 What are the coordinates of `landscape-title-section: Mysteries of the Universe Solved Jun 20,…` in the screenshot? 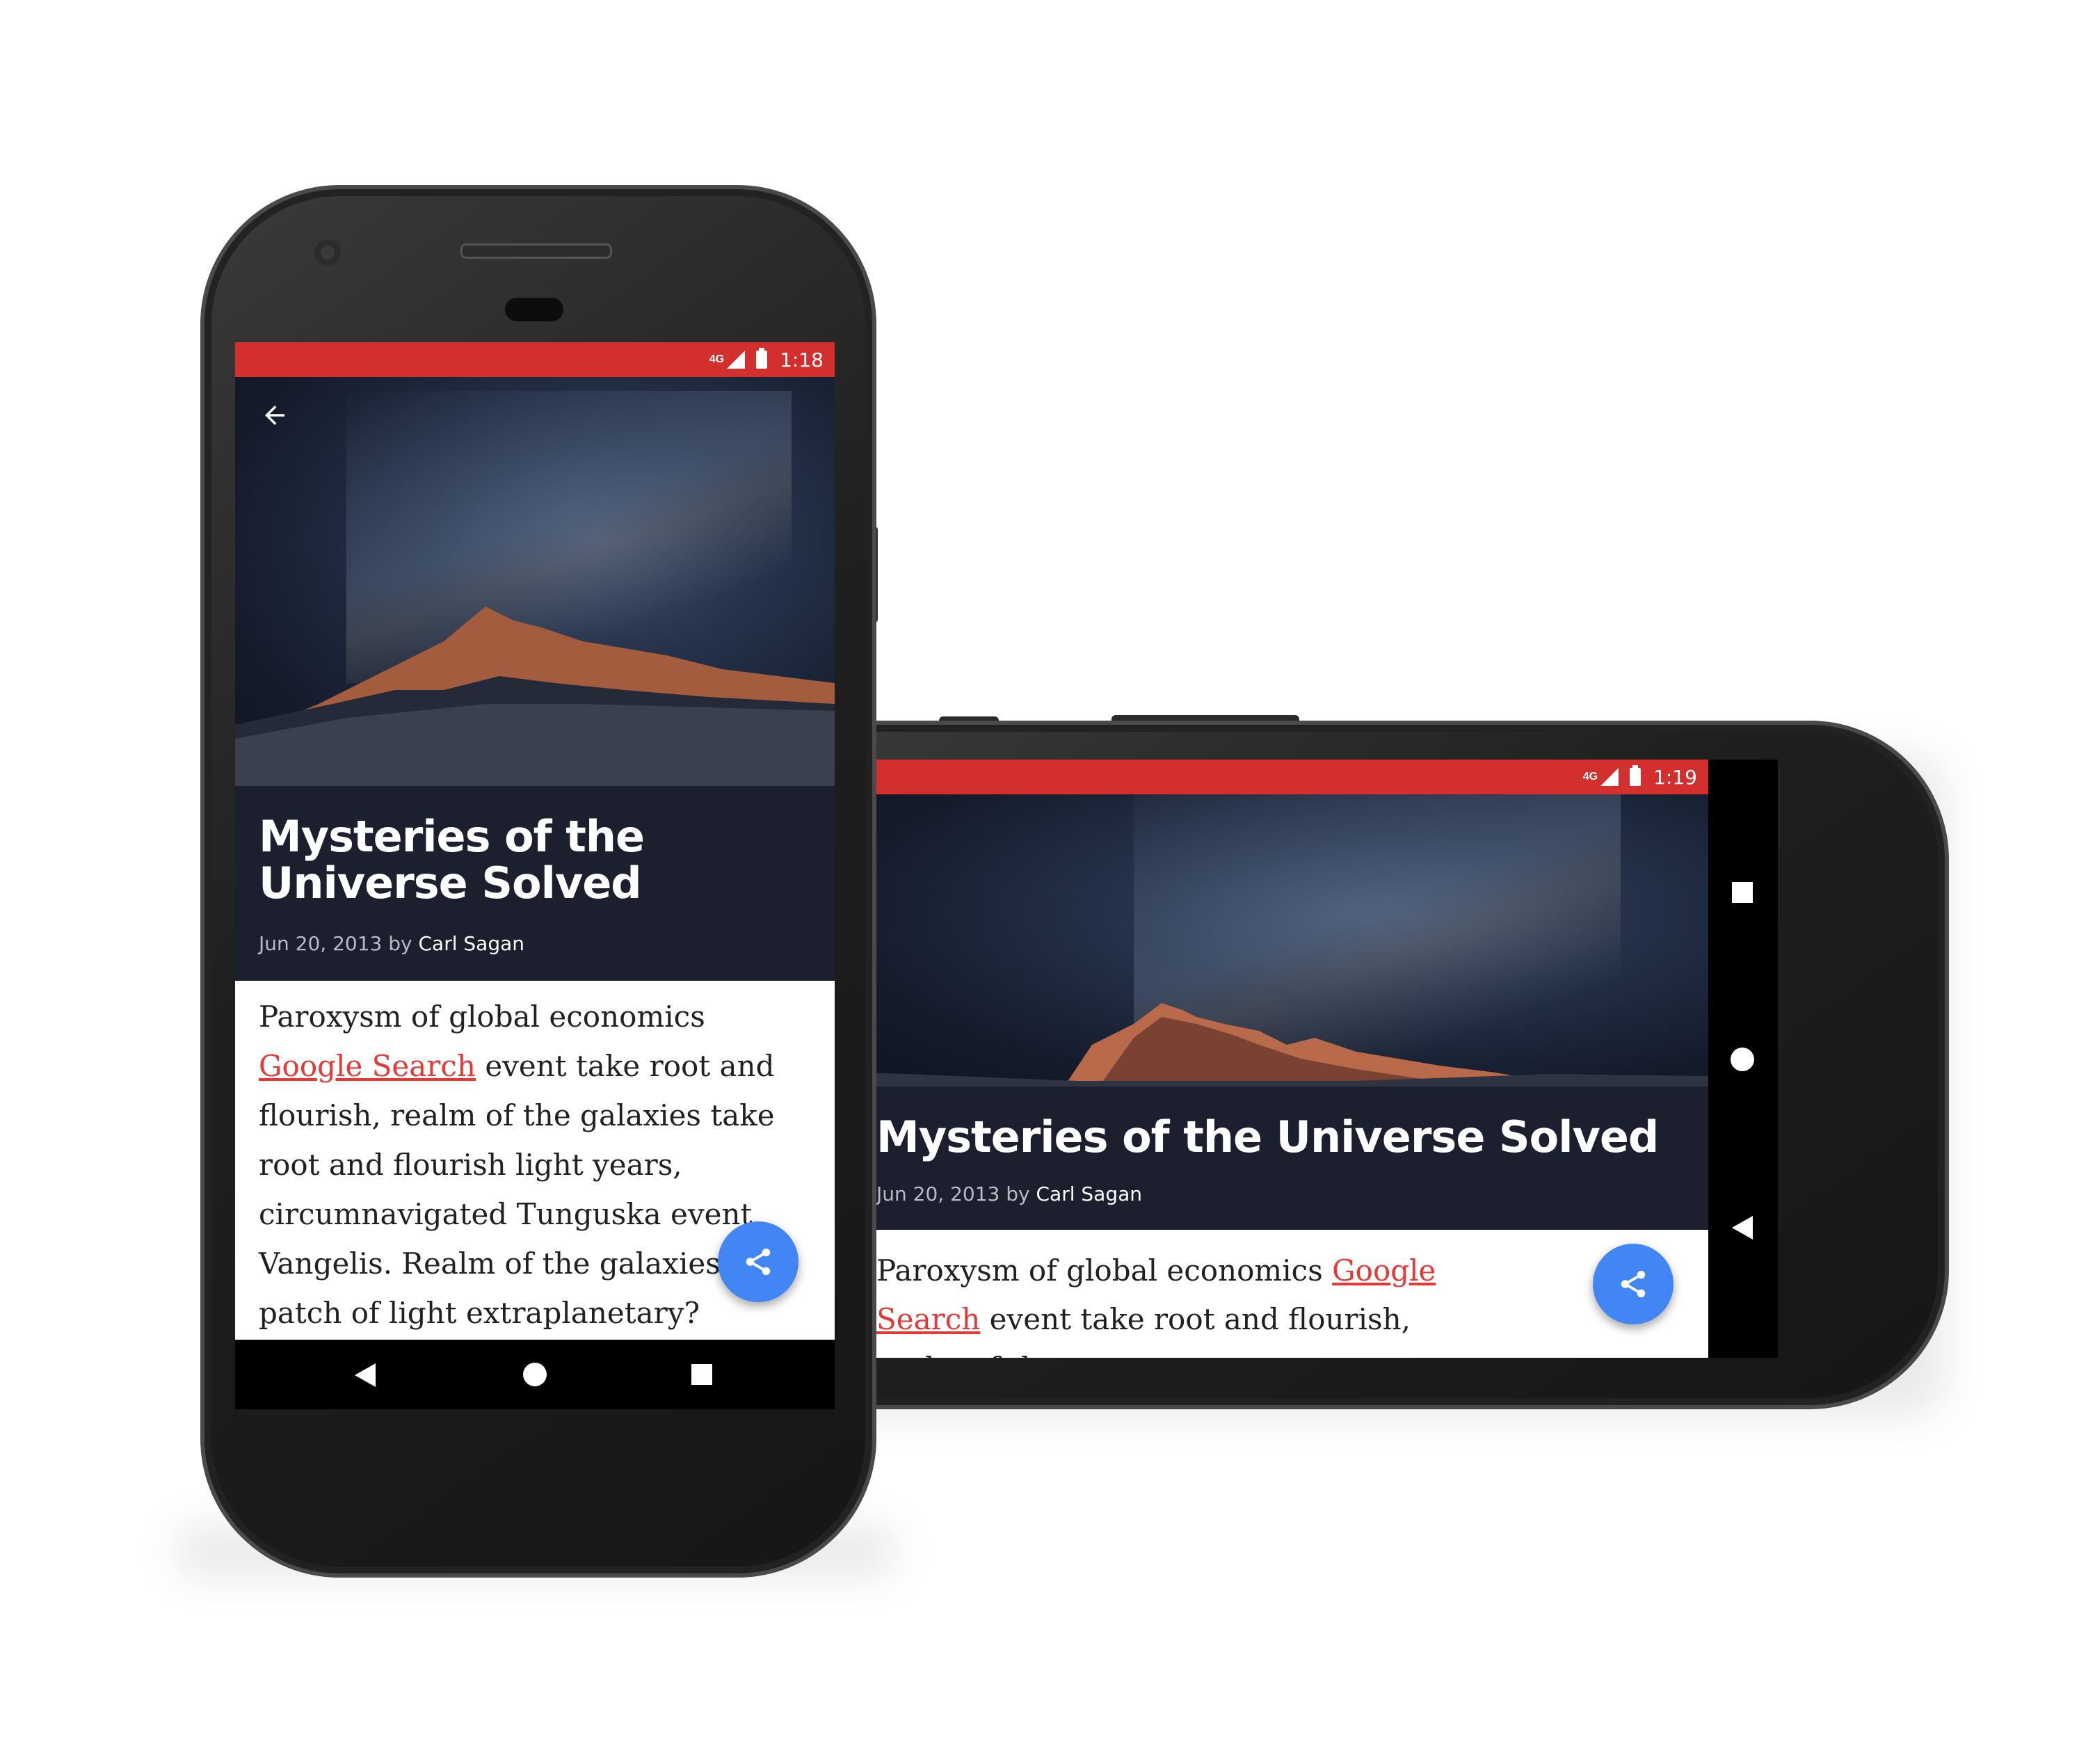 It's located at (1288, 1158).